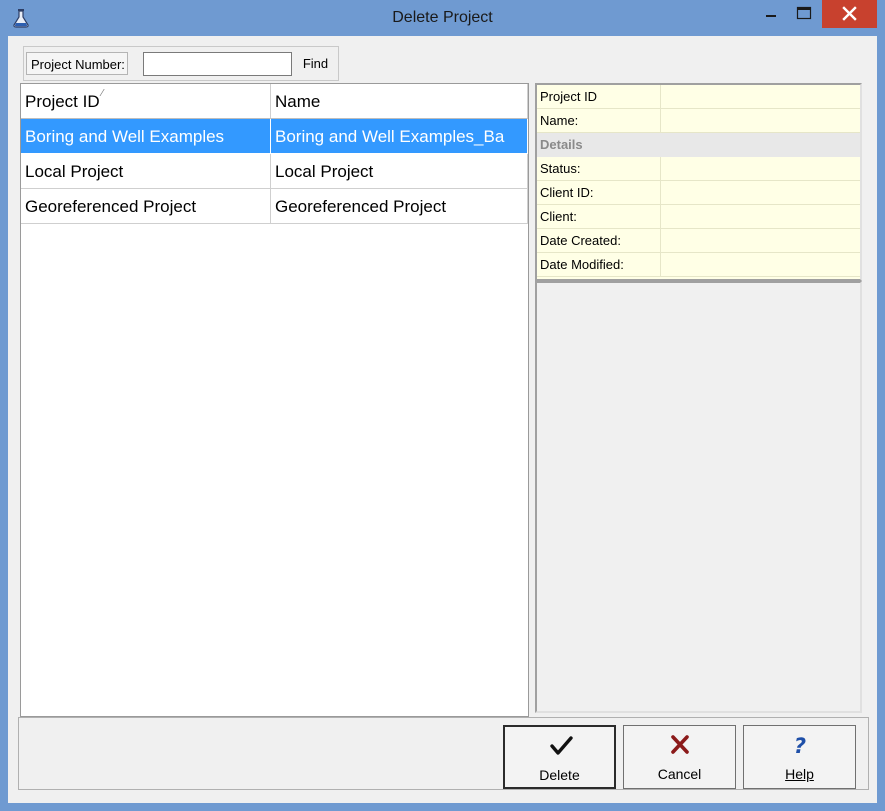 The image size is (885, 811). What do you see at coordinates (599, 240) in the screenshot?
I see `property-label: Date Created:` at bounding box center [599, 240].